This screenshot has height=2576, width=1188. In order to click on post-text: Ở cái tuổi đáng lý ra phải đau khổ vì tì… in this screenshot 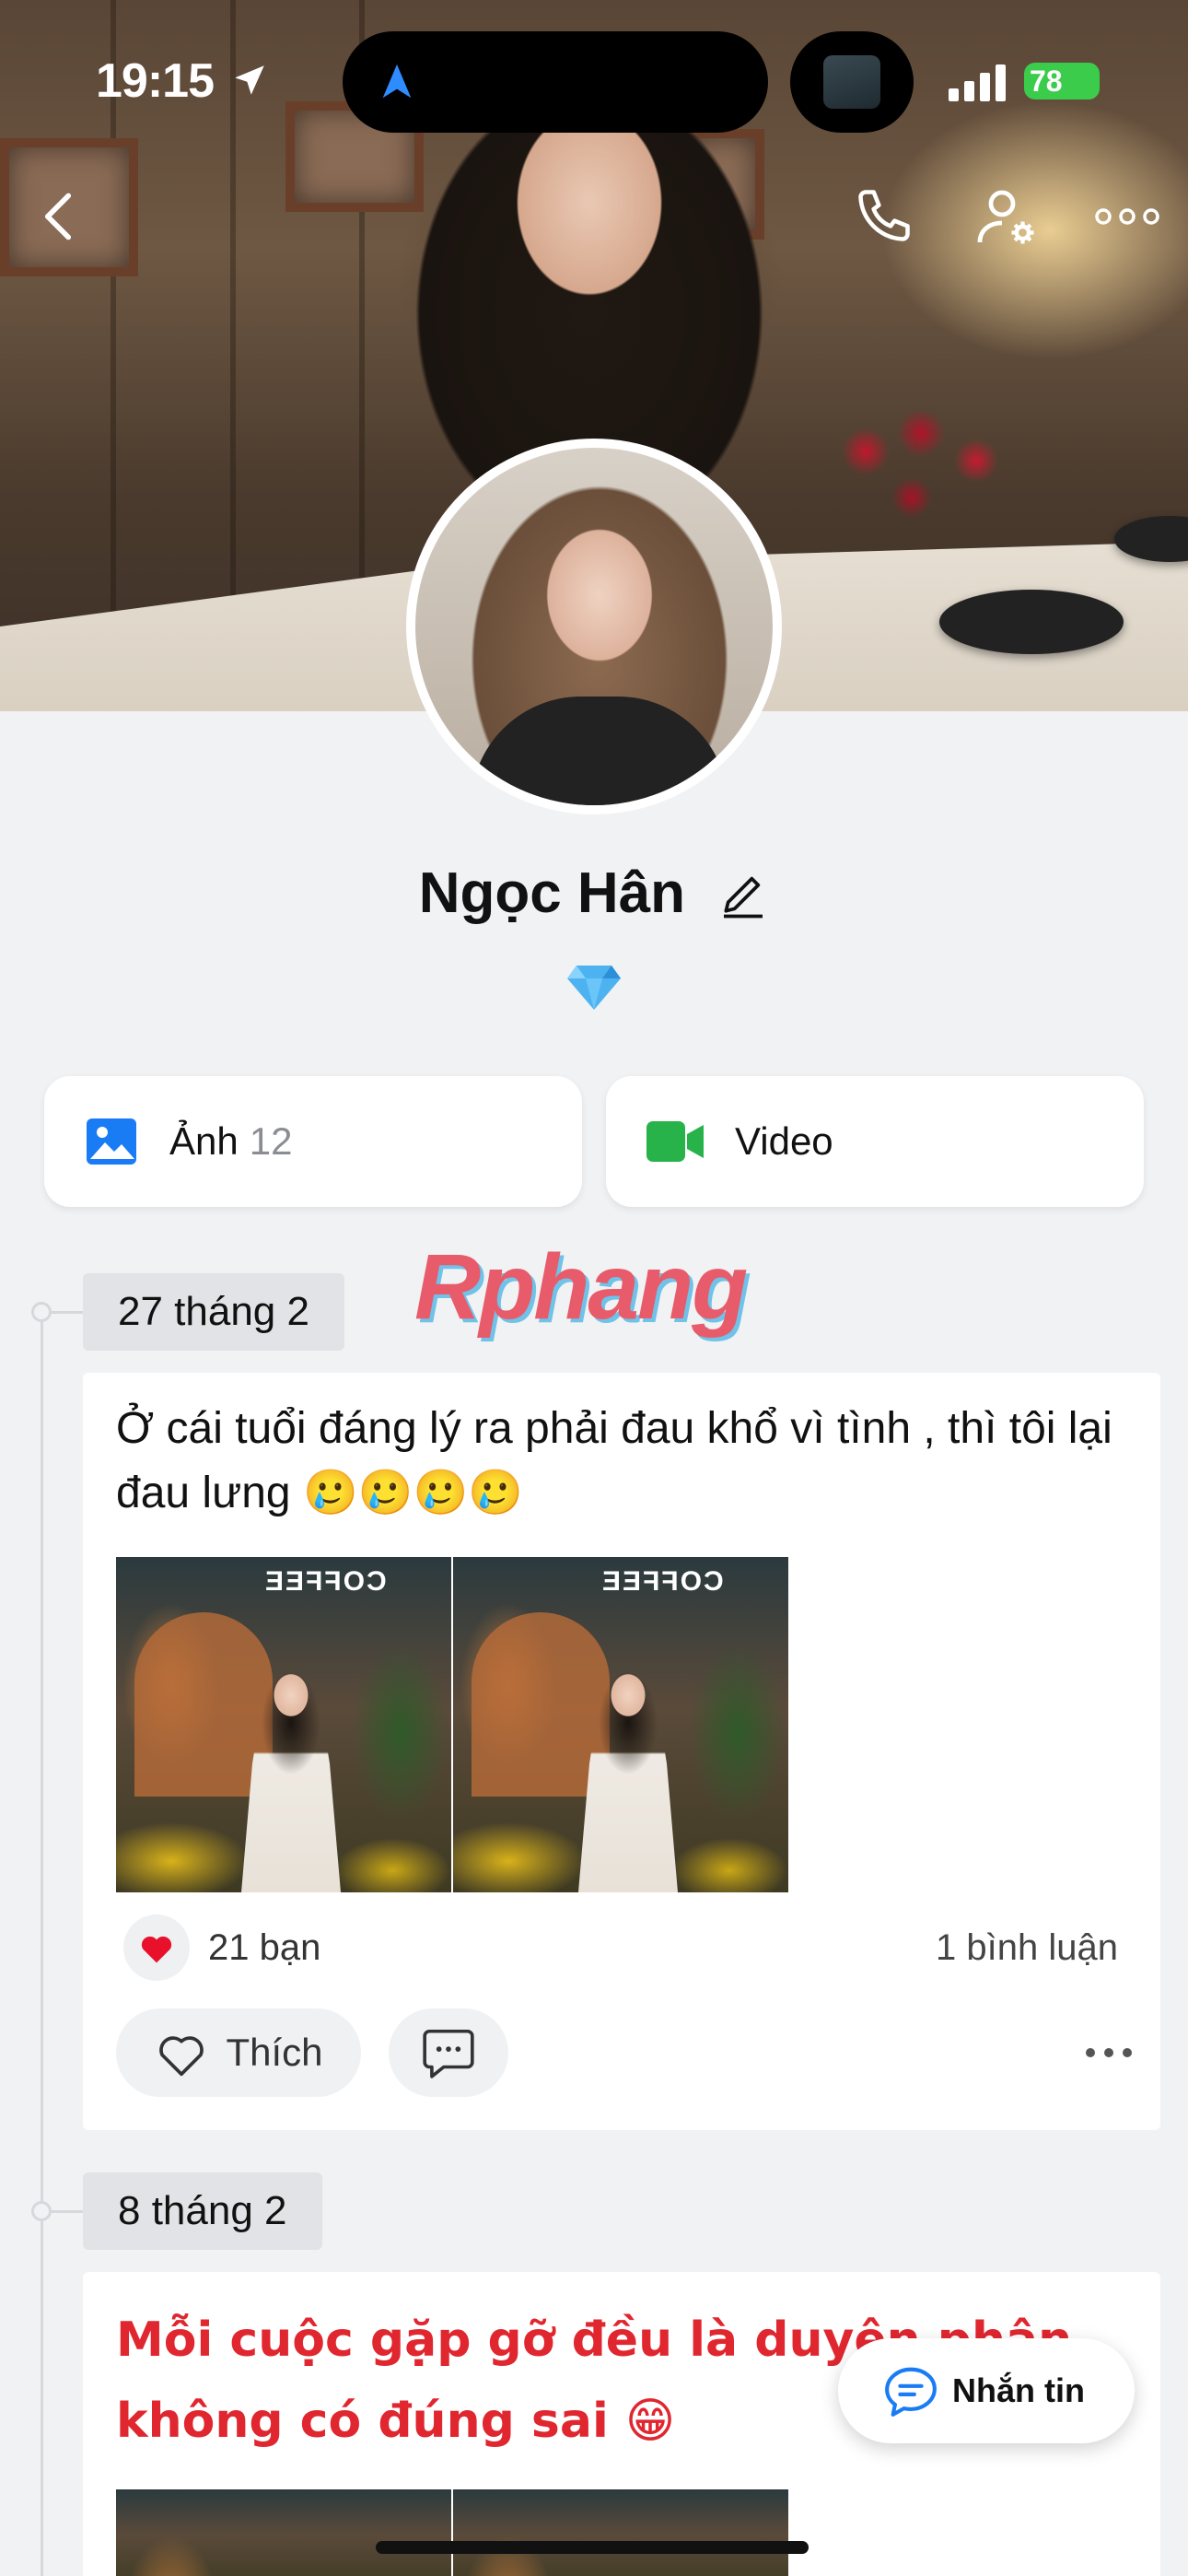, I will do `click(614, 1460)`.